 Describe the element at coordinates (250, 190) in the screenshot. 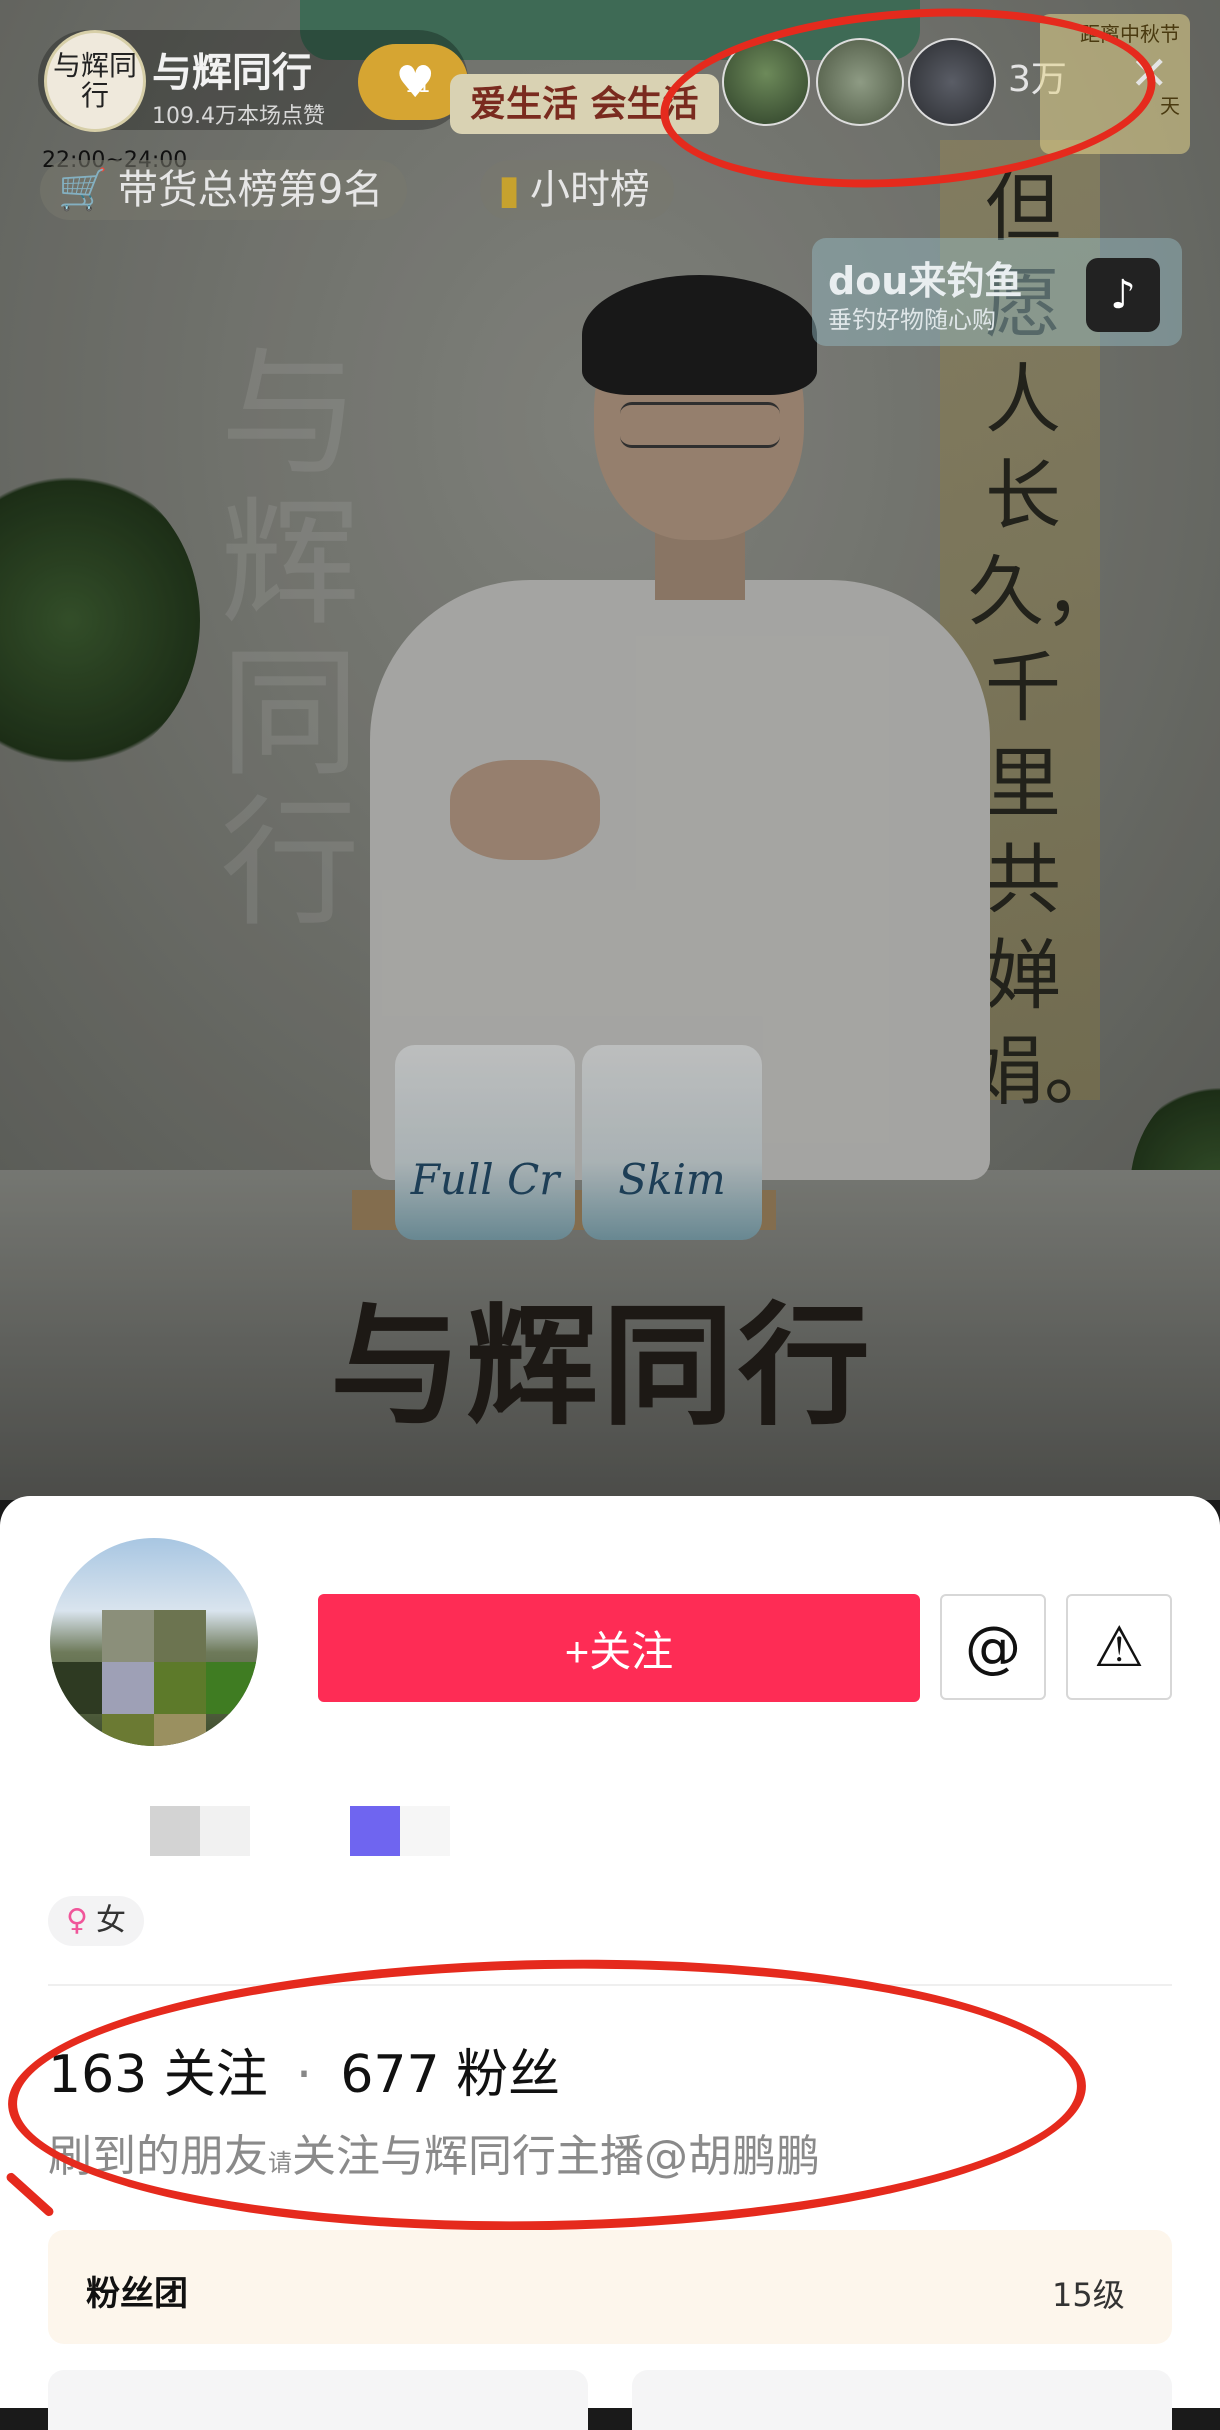

I see `rank-label: 带货总榜第9名` at that location.